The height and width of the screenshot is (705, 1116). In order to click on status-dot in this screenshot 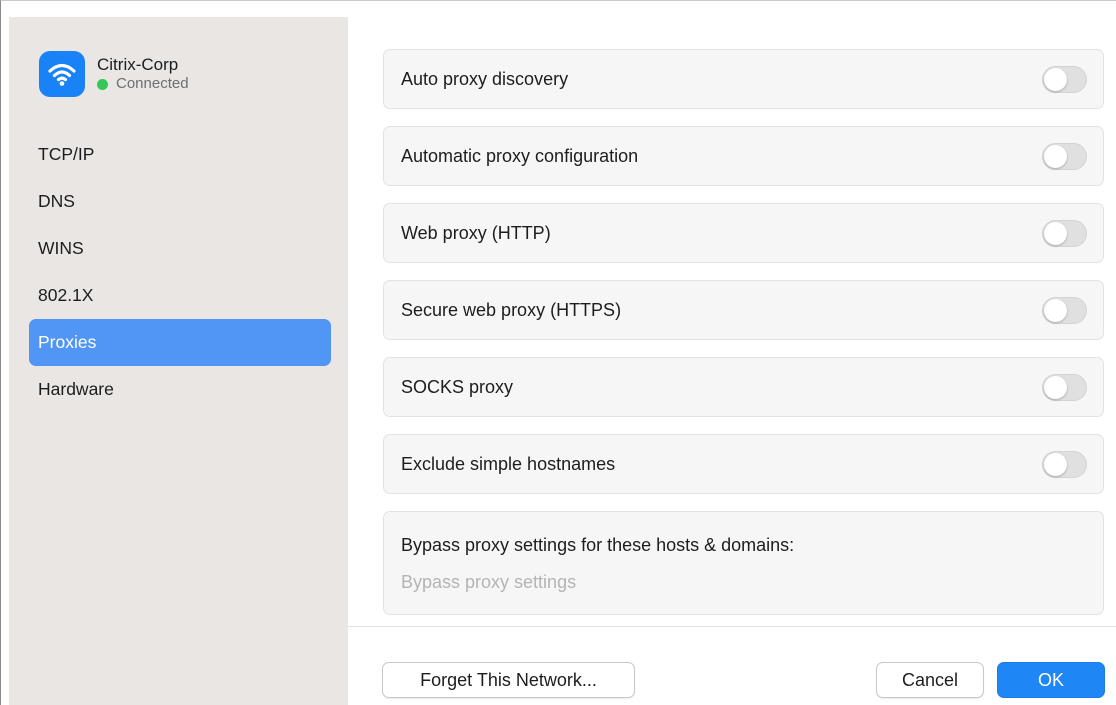, I will do `click(102, 84)`.